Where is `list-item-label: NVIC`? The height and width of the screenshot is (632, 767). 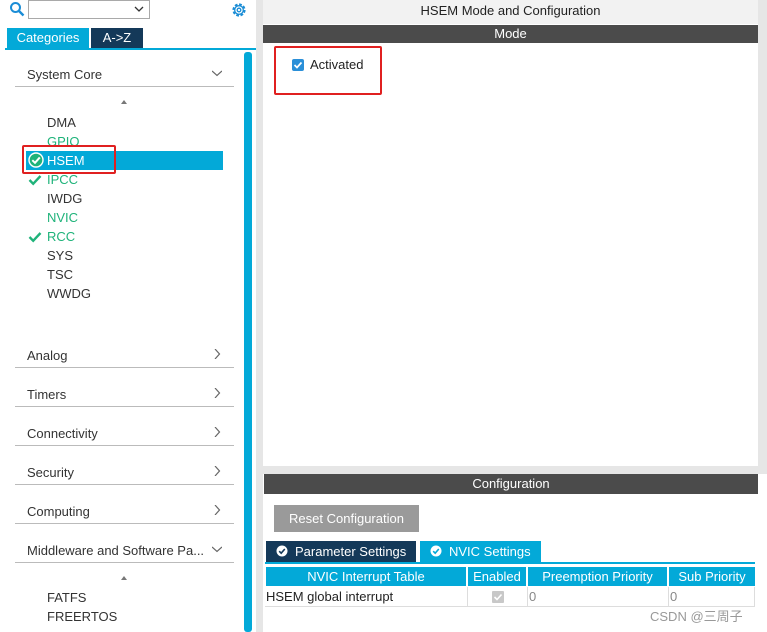 list-item-label: NVIC is located at coordinates (63, 217).